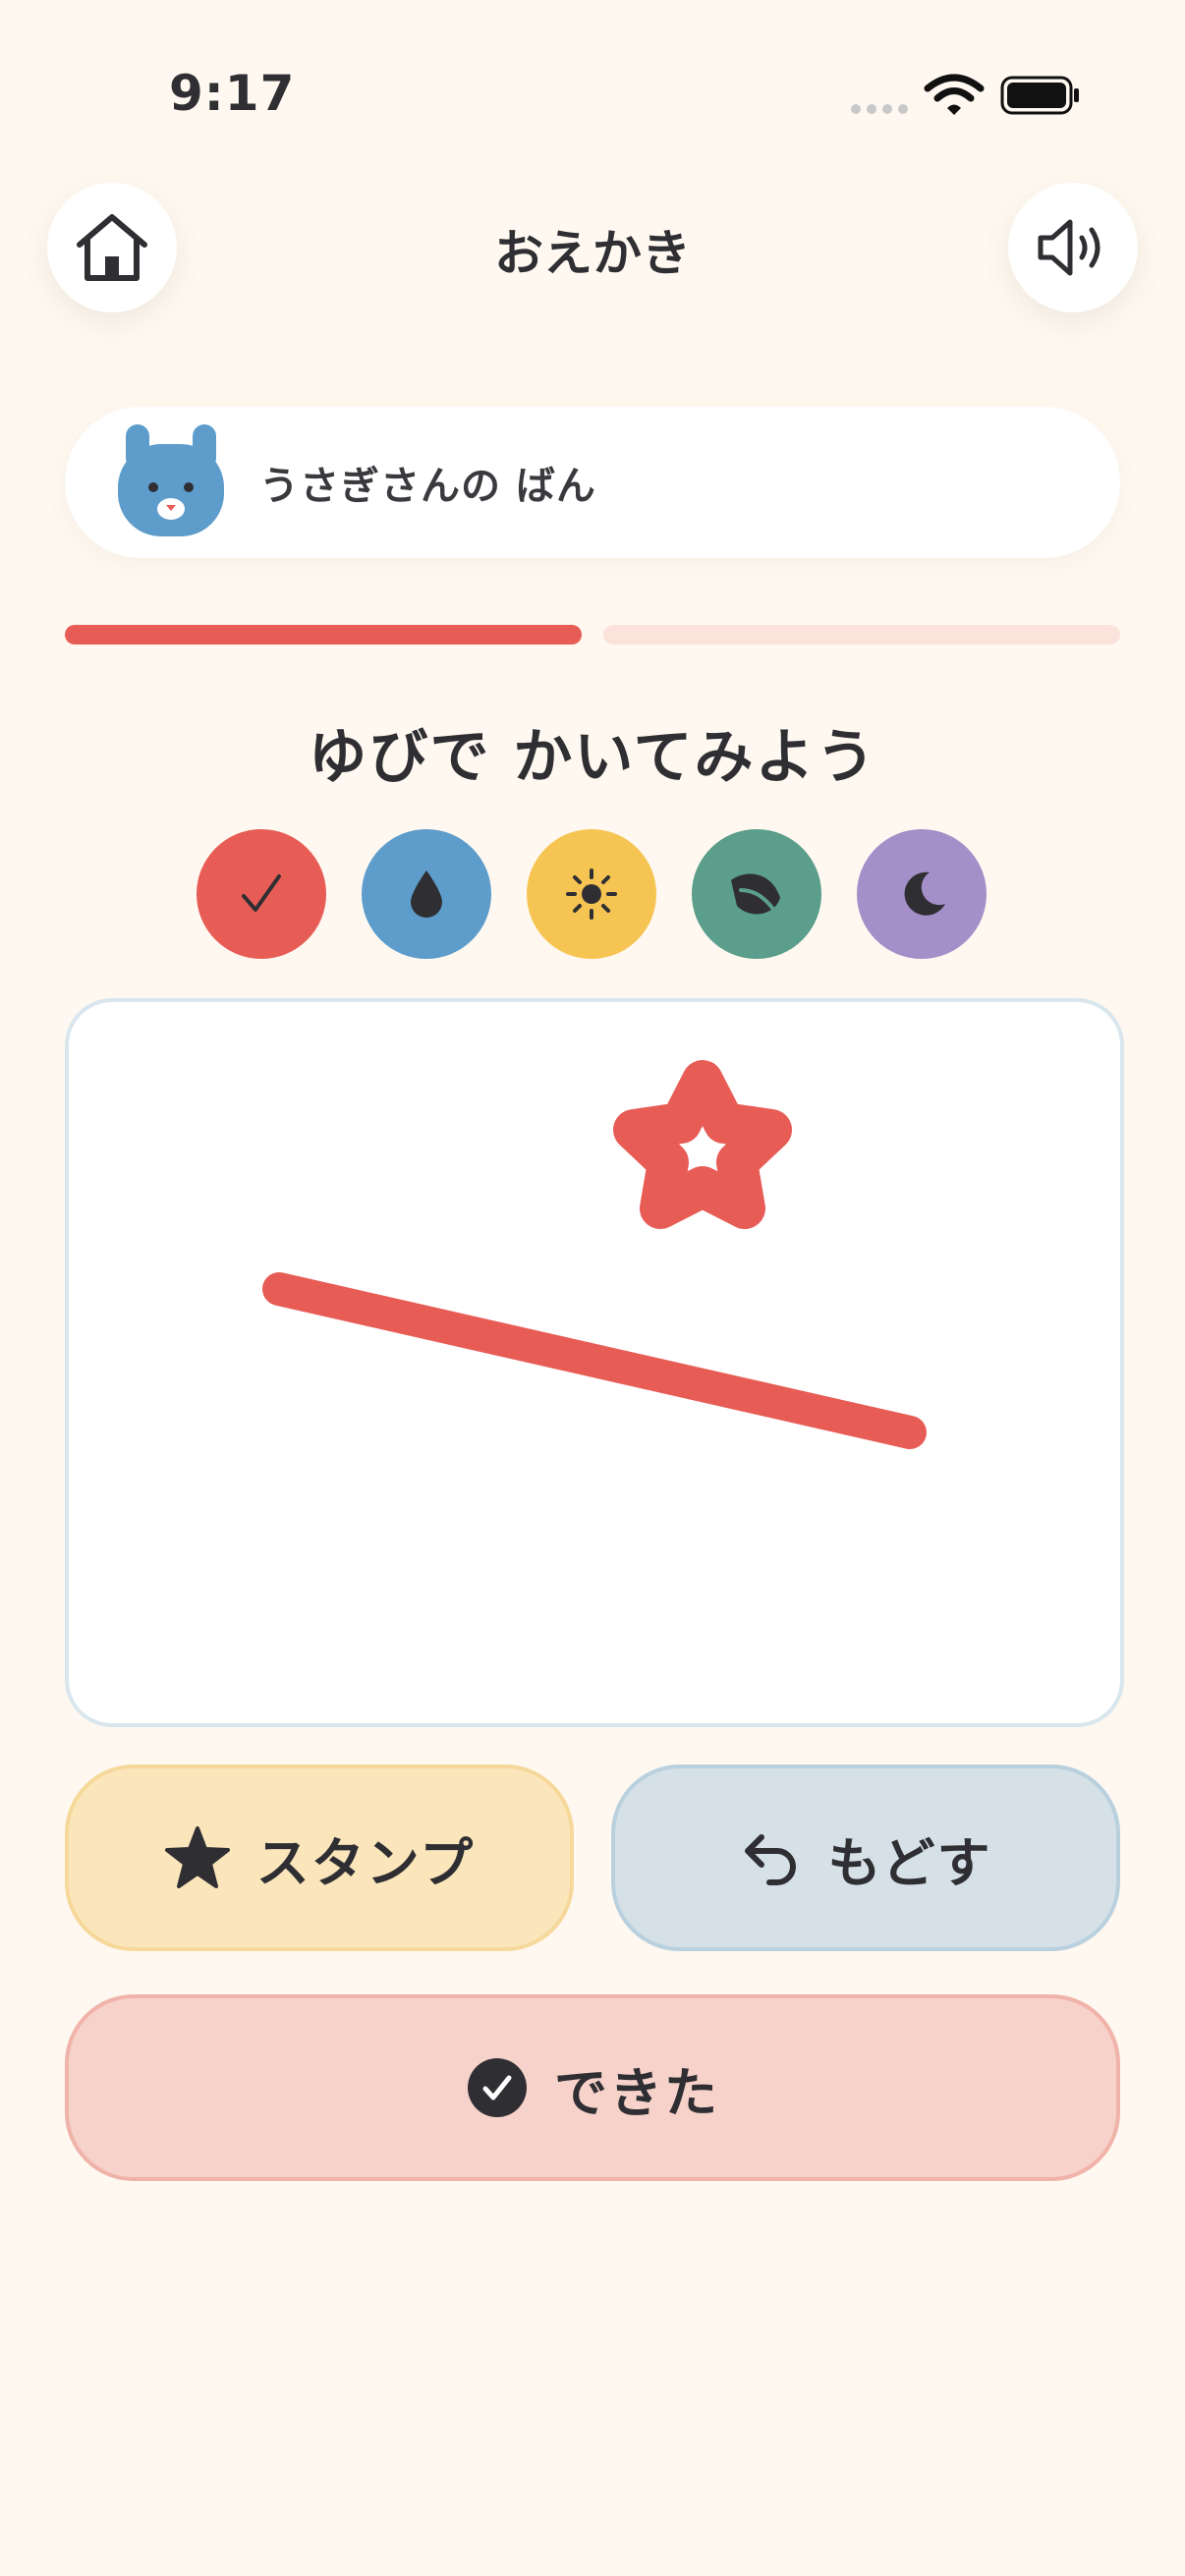 This screenshot has width=1185, height=2576. I want to click on status-time: 9:17, so click(232, 93).